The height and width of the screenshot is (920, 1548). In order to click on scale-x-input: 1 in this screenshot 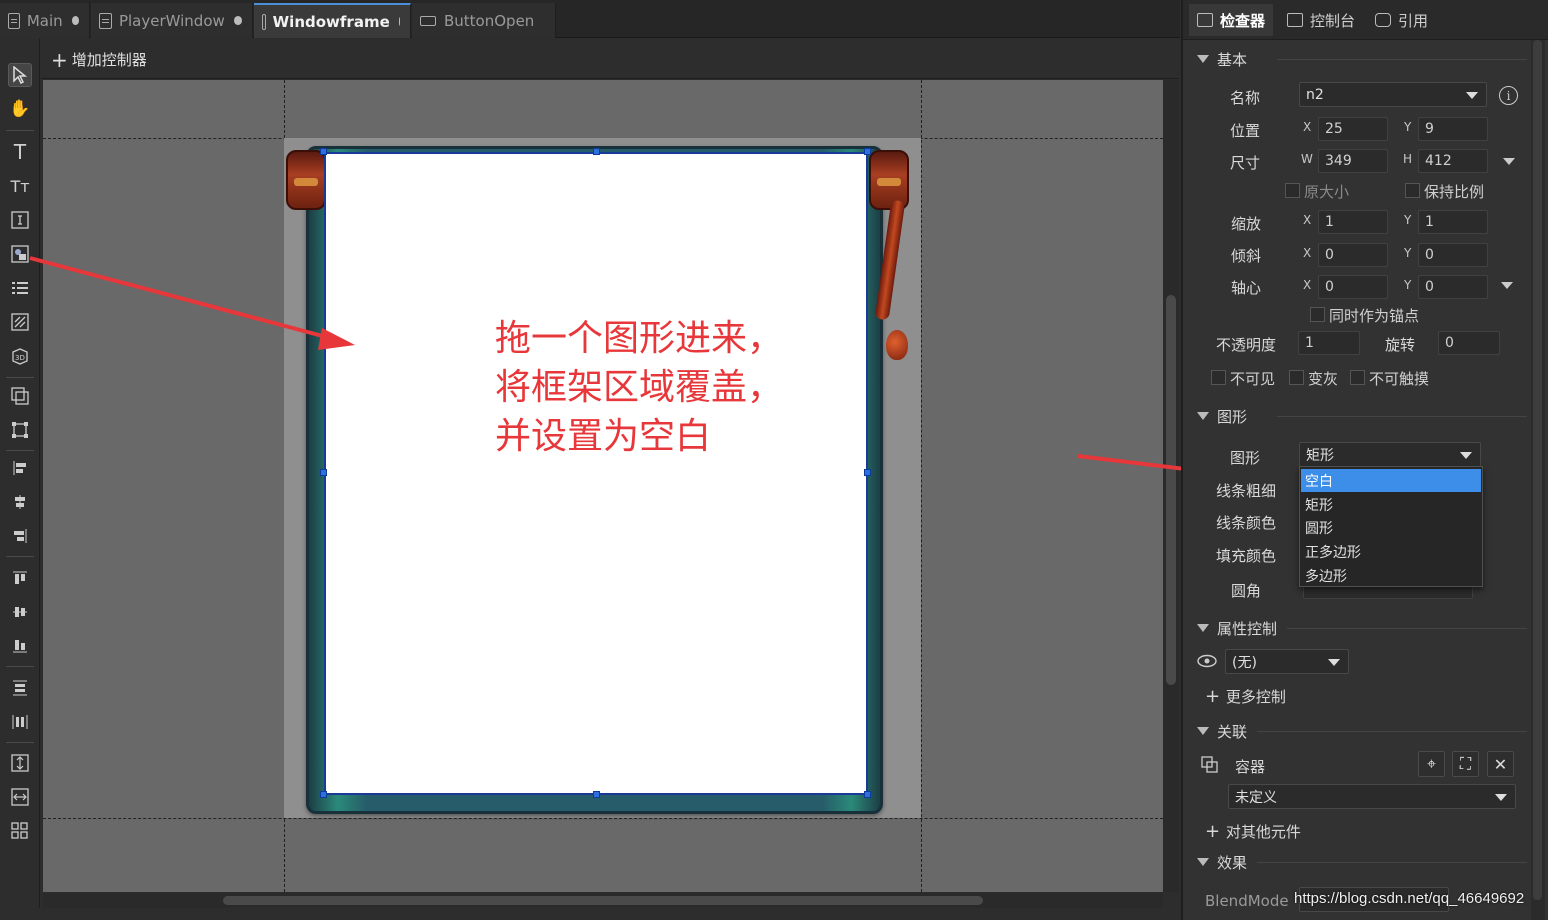, I will do `click(1353, 222)`.